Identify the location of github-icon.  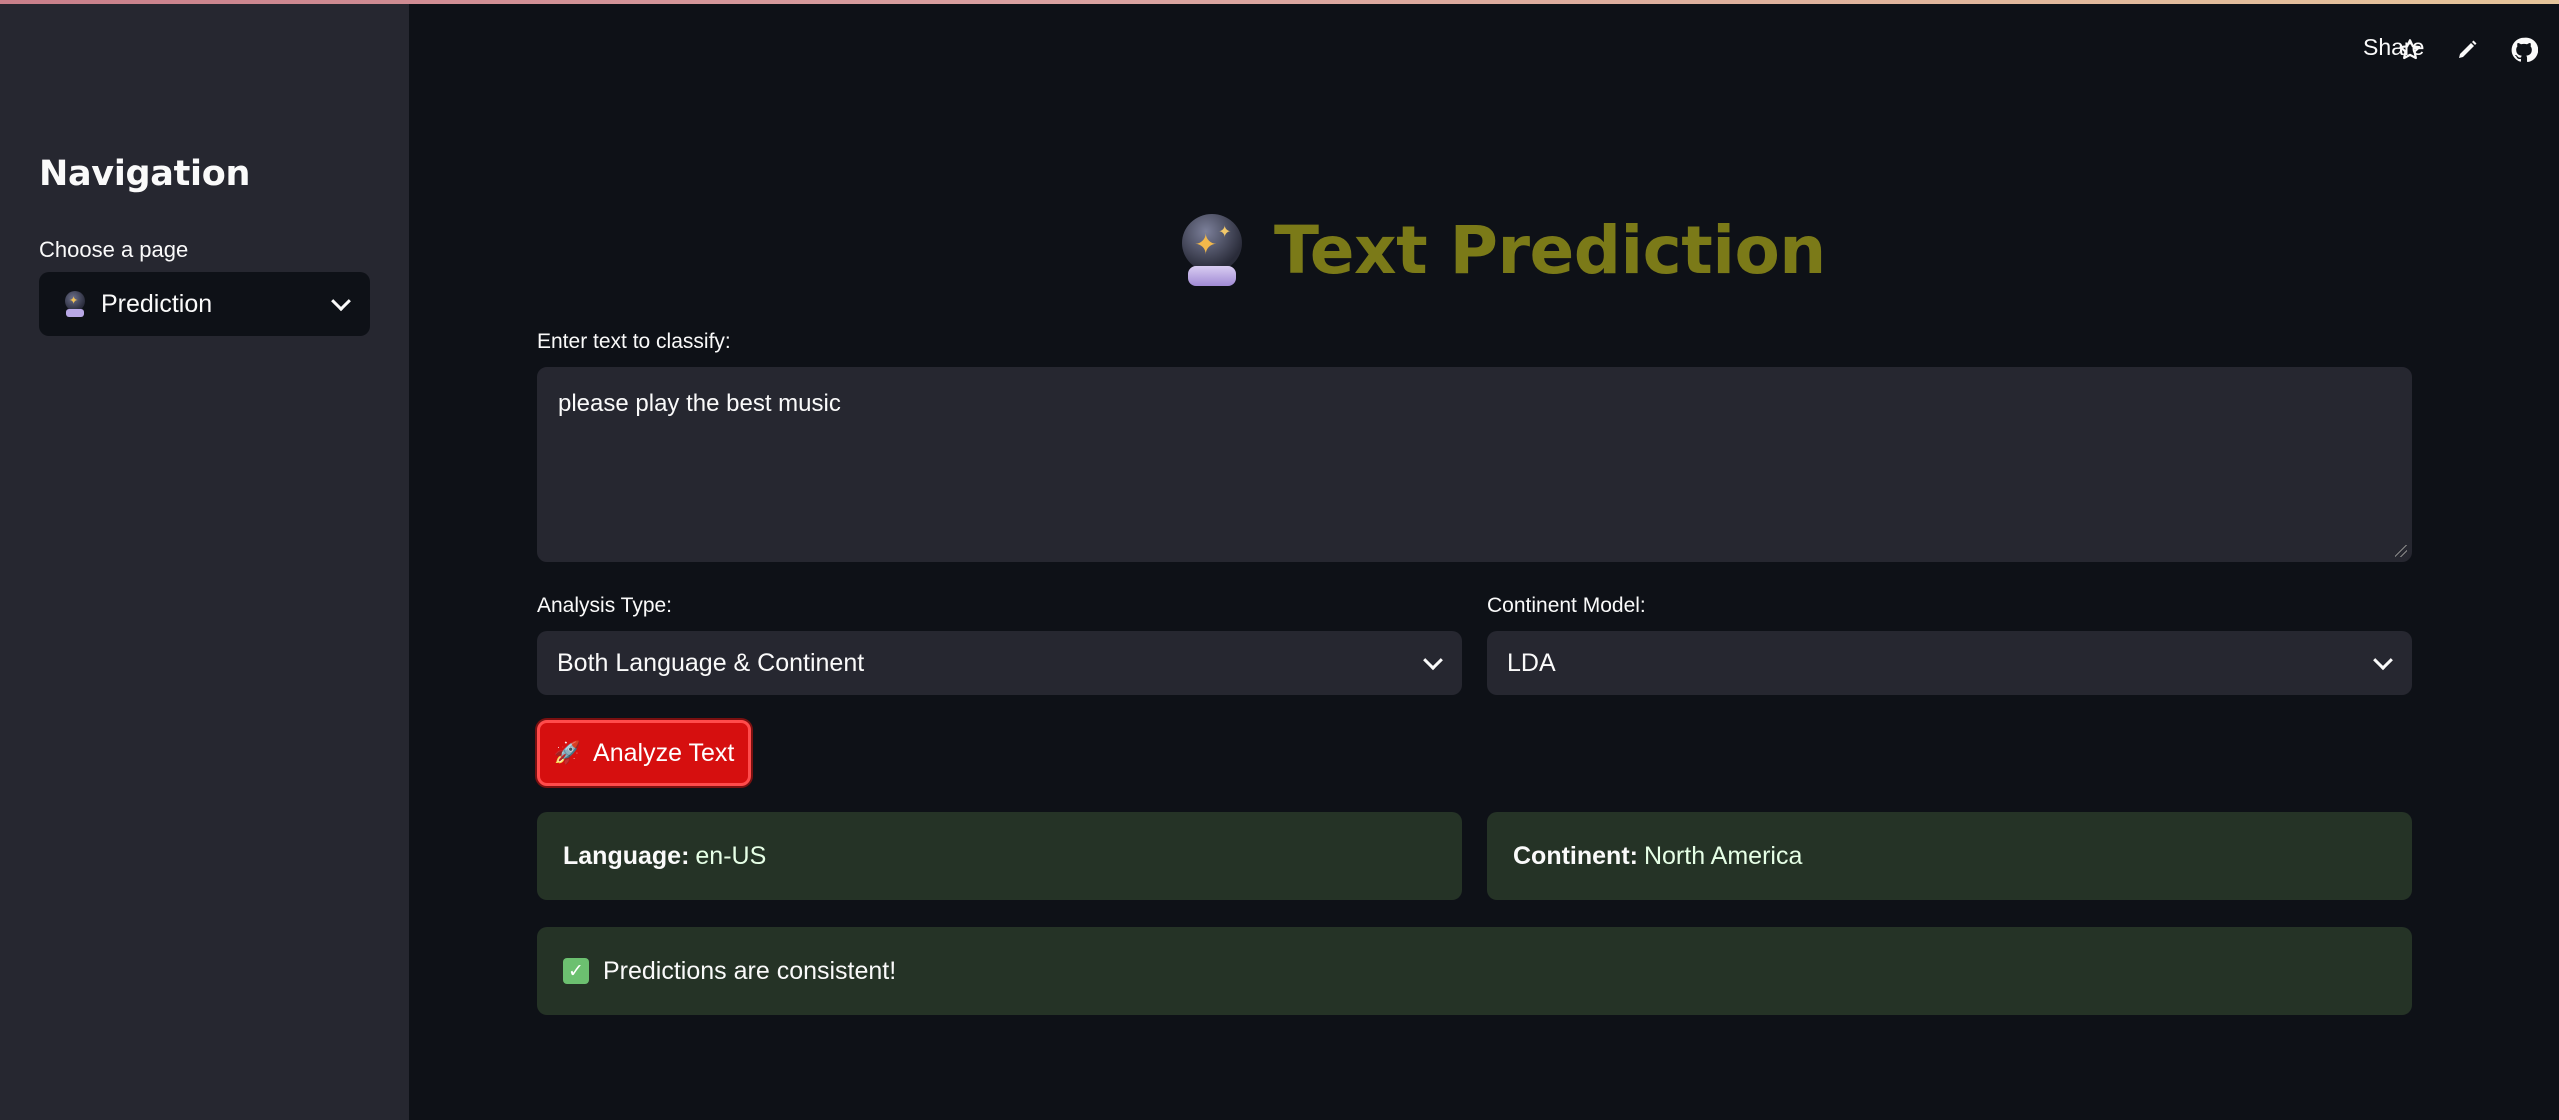
(2524, 50).